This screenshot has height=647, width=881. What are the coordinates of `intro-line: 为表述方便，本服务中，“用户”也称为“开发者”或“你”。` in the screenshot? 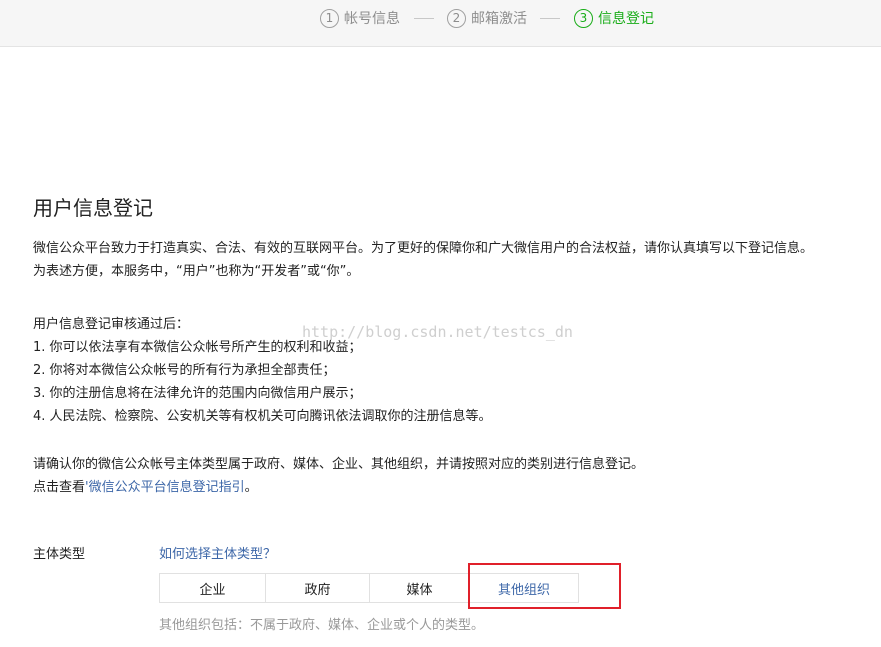 It's located at (196, 271).